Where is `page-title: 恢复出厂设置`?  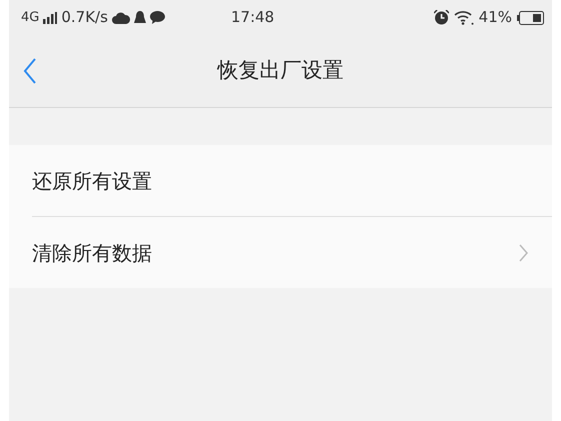 page-title: 恢复出厂设置 is located at coordinates (281, 70).